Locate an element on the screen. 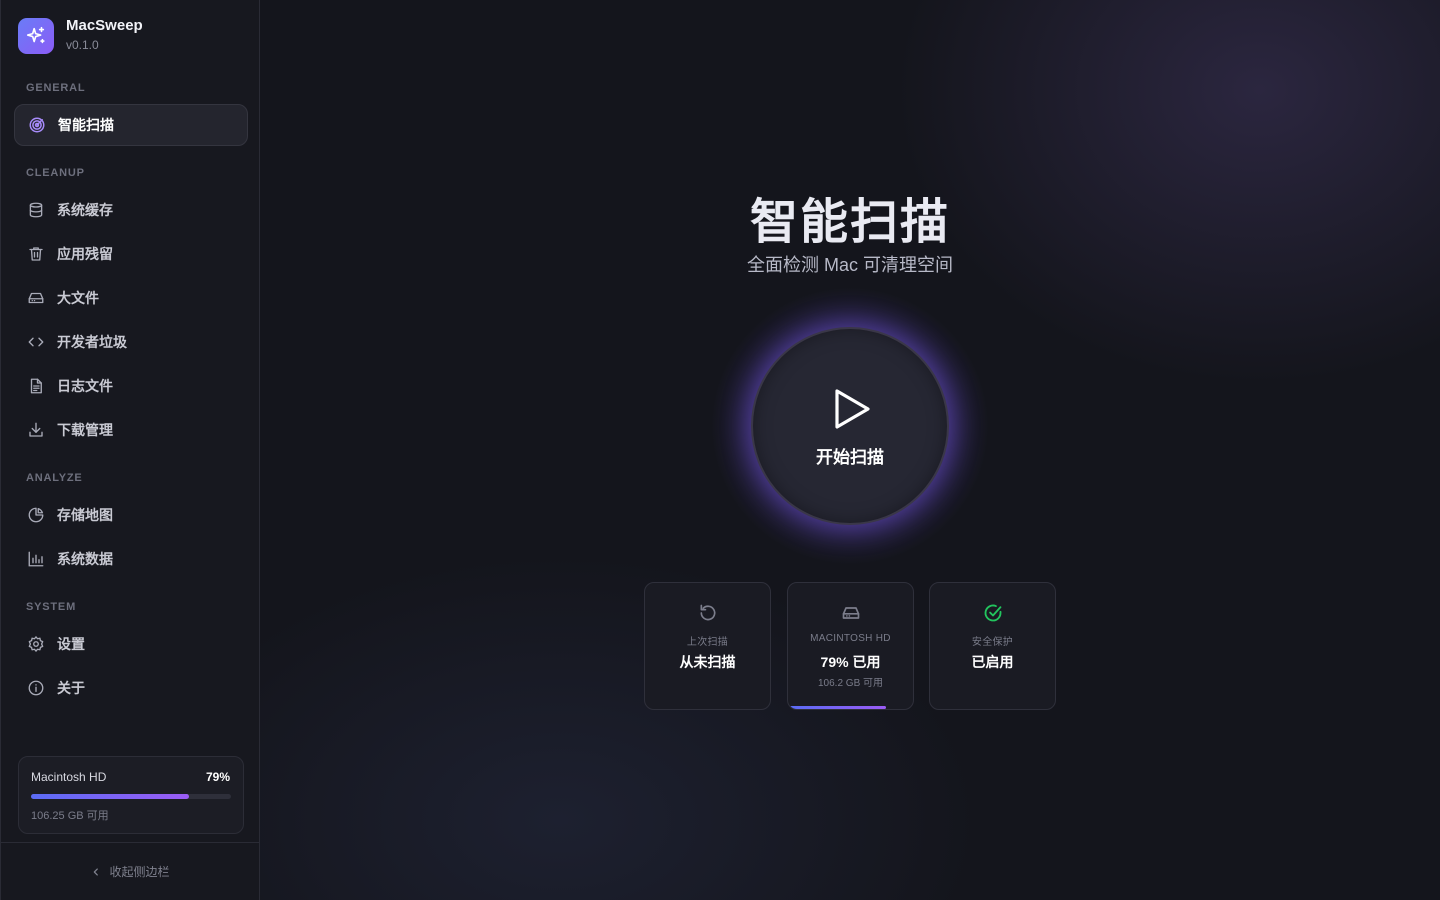 The image size is (1440, 900). security-label: 安全保护 is located at coordinates (992, 642).